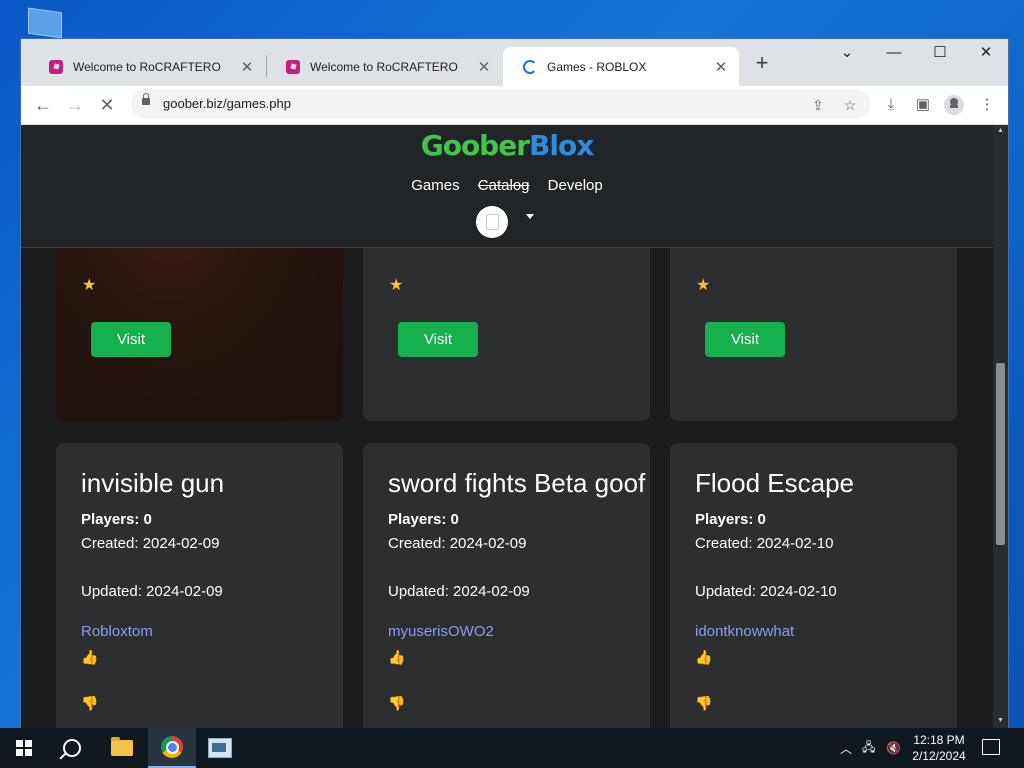  What do you see at coordinates (441, 631) in the screenshot?
I see `author-link: myuserisOWO2` at bounding box center [441, 631].